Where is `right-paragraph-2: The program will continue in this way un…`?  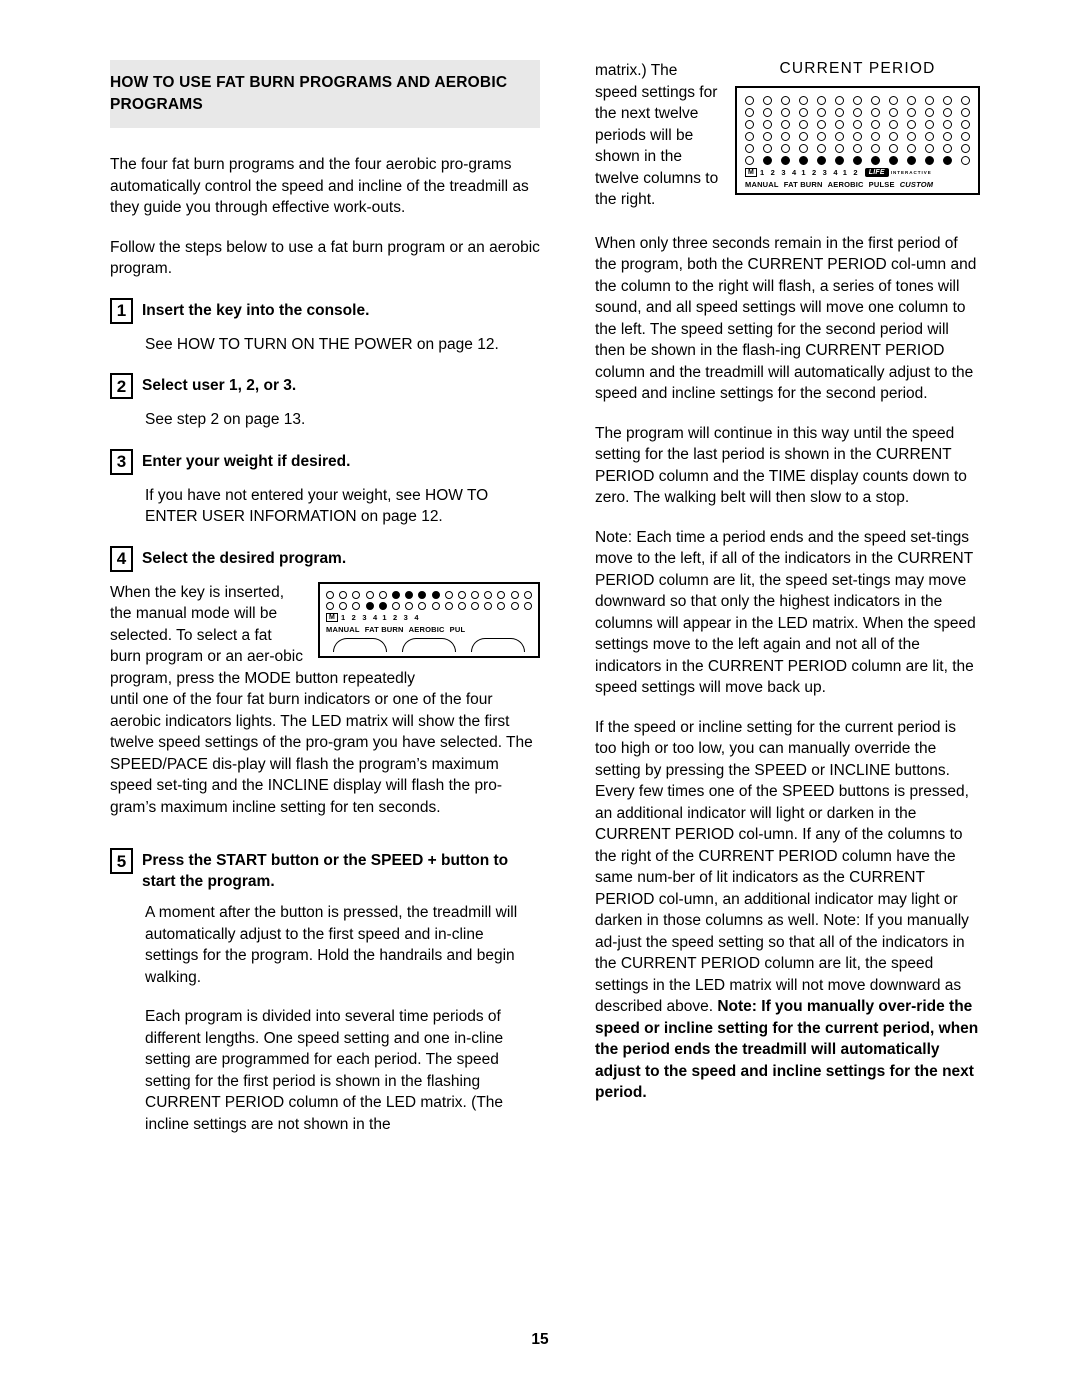 right-paragraph-2: The program will continue in this way un… is located at coordinates (781, 465).